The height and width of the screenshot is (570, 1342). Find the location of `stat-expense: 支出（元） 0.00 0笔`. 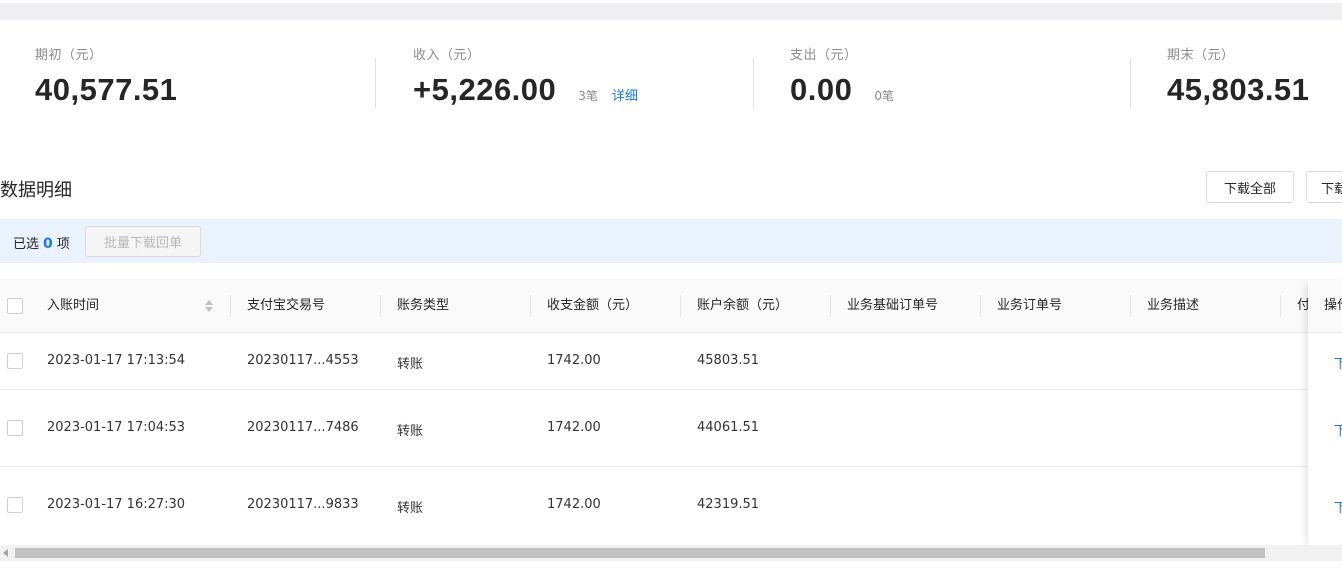

stat-expense: 支出（元） 0.00 0笔 is located at coordinates (842, 79).